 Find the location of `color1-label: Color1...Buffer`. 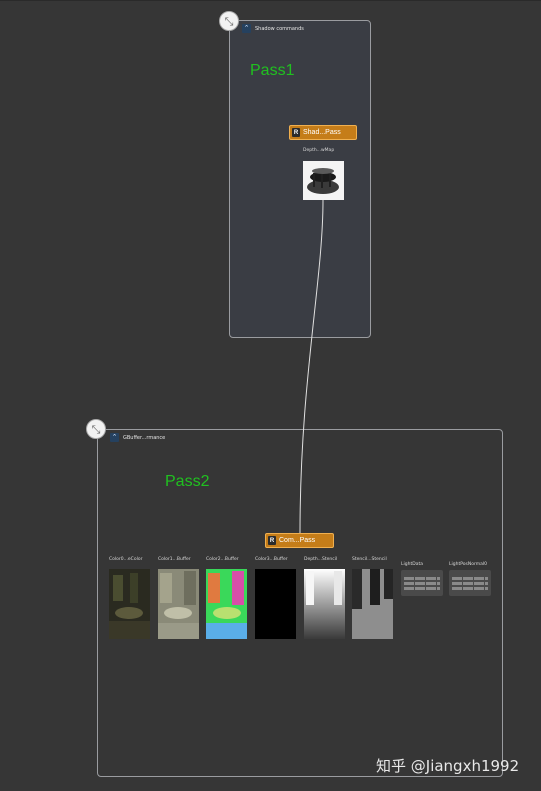

color1-label: Color1...Buffer is located at coordinates (174, 559).